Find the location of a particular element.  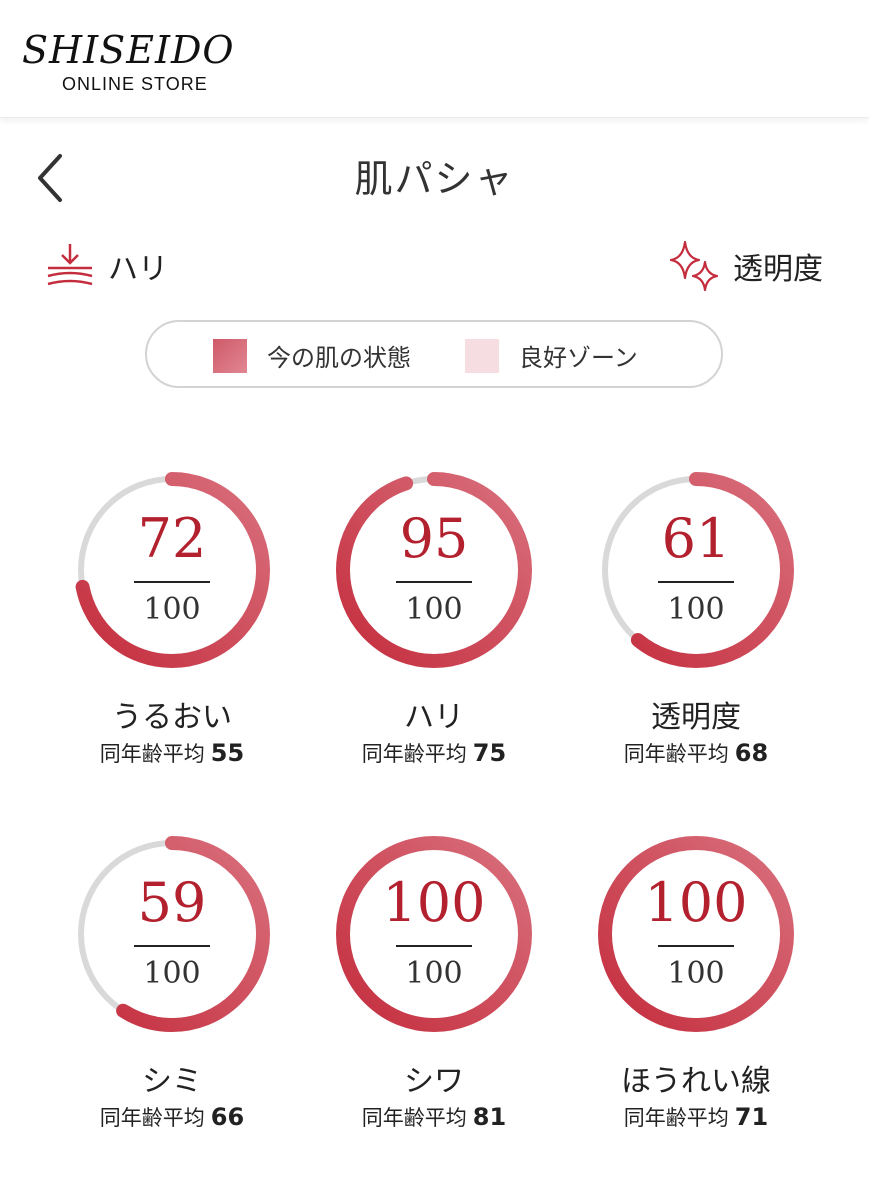

age-average-value: 68 is located at coordinates (751, 753).